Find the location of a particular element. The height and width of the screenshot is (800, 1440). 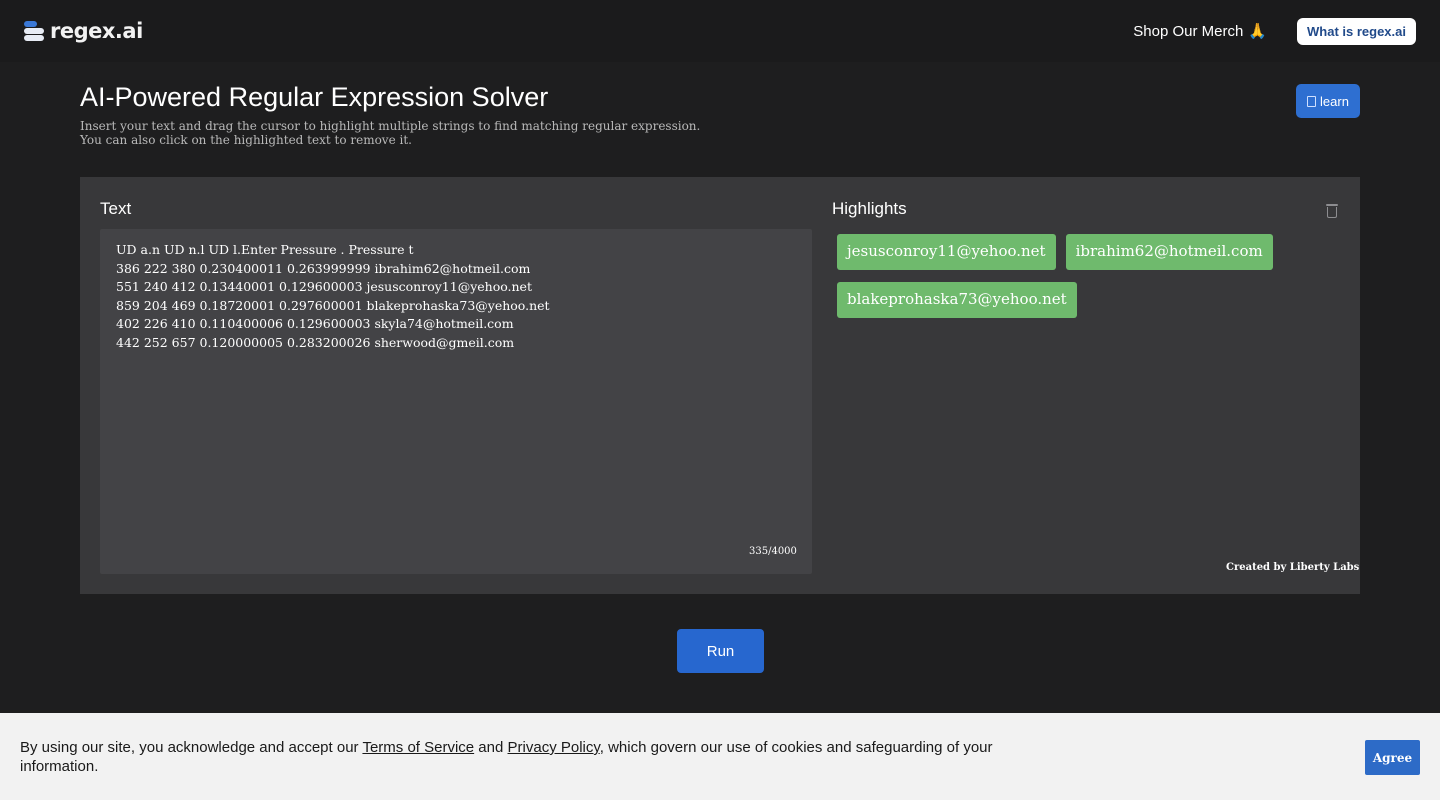

privacy-policy-link: Privacy Policy is located at coordinates (554, 747).